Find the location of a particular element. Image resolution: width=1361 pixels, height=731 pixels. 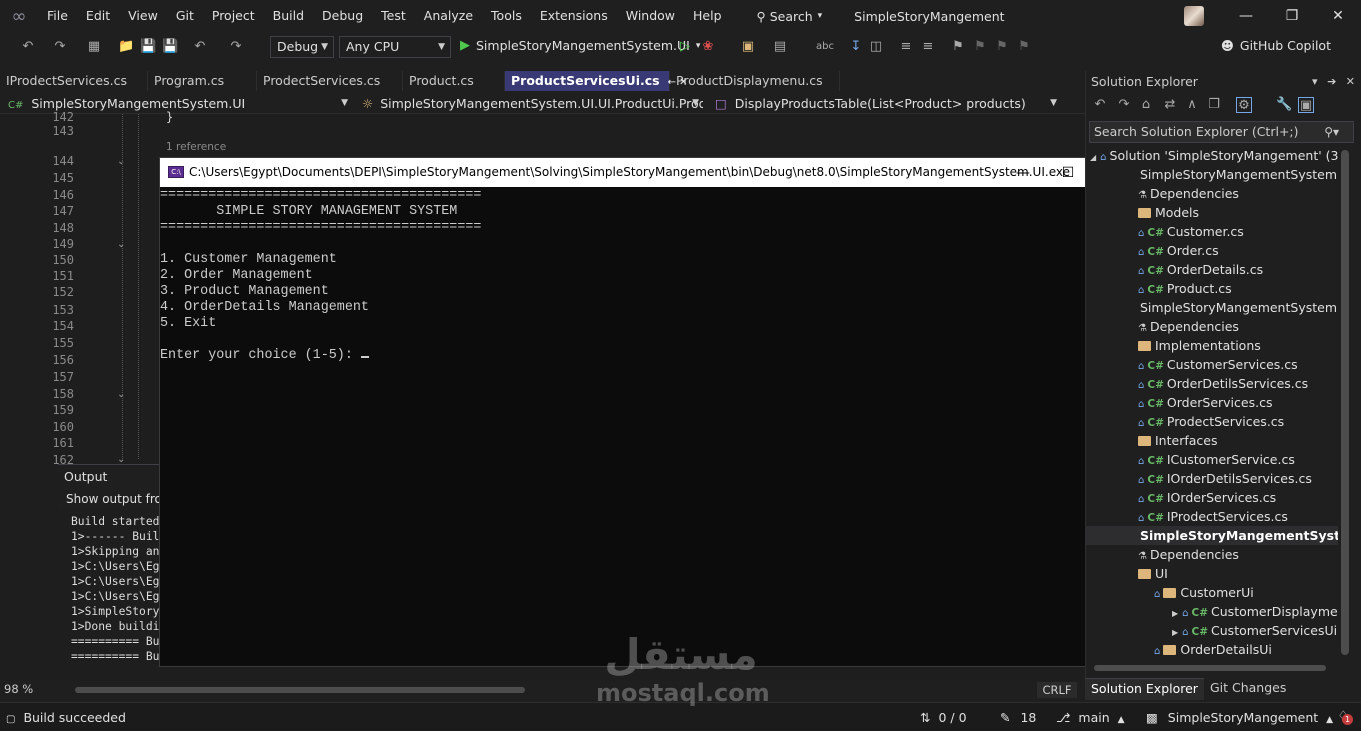

tree-item: ⌂ C# IProdectServices.cs is located at coordinates (1212, 516).